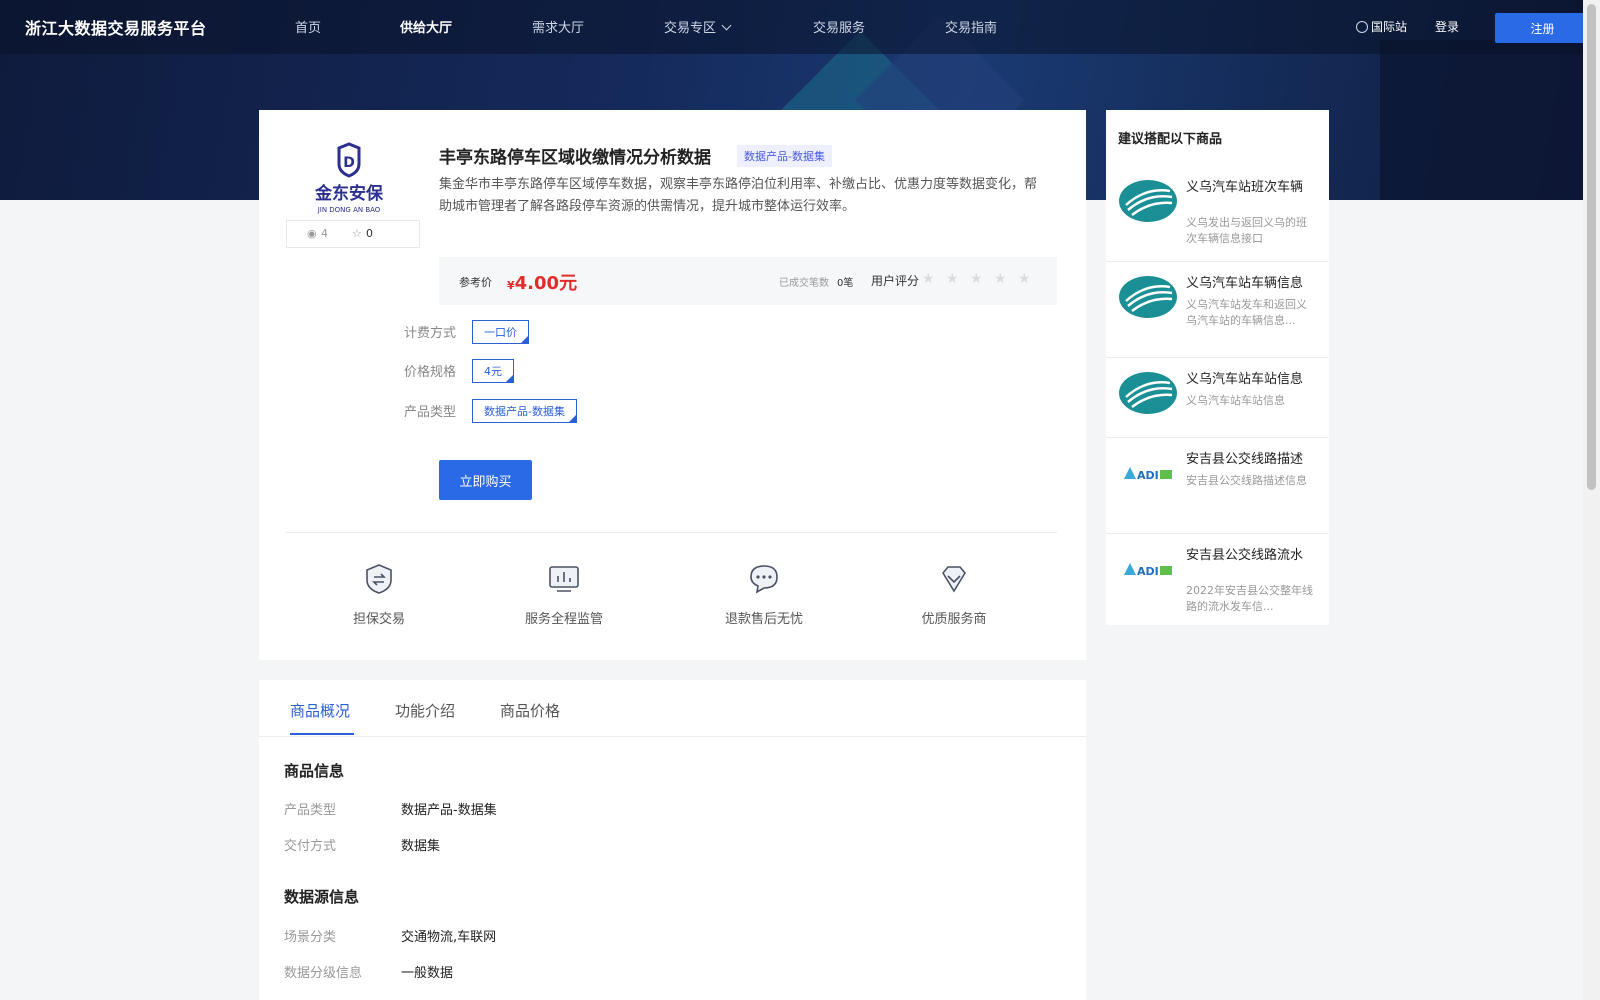 The height and width of the screenshot is (1000, 1600). I want to click on deals-label: 已成交笔数, so click(804, 283).